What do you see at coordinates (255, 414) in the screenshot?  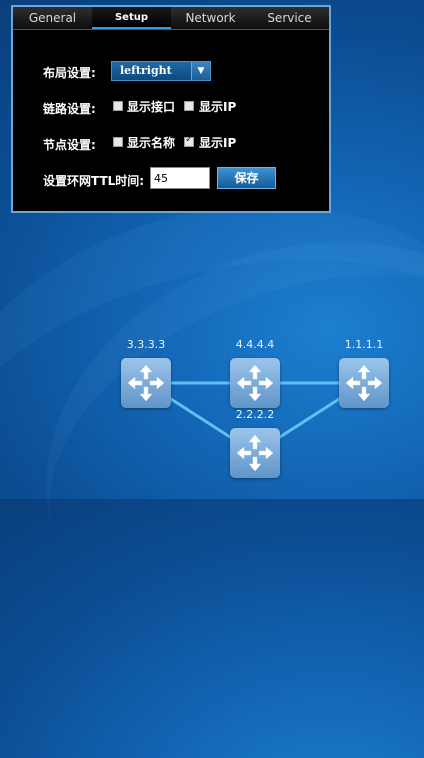 I see `node-ip-label: 2.2.2.2` at bounding box center [255, 414].